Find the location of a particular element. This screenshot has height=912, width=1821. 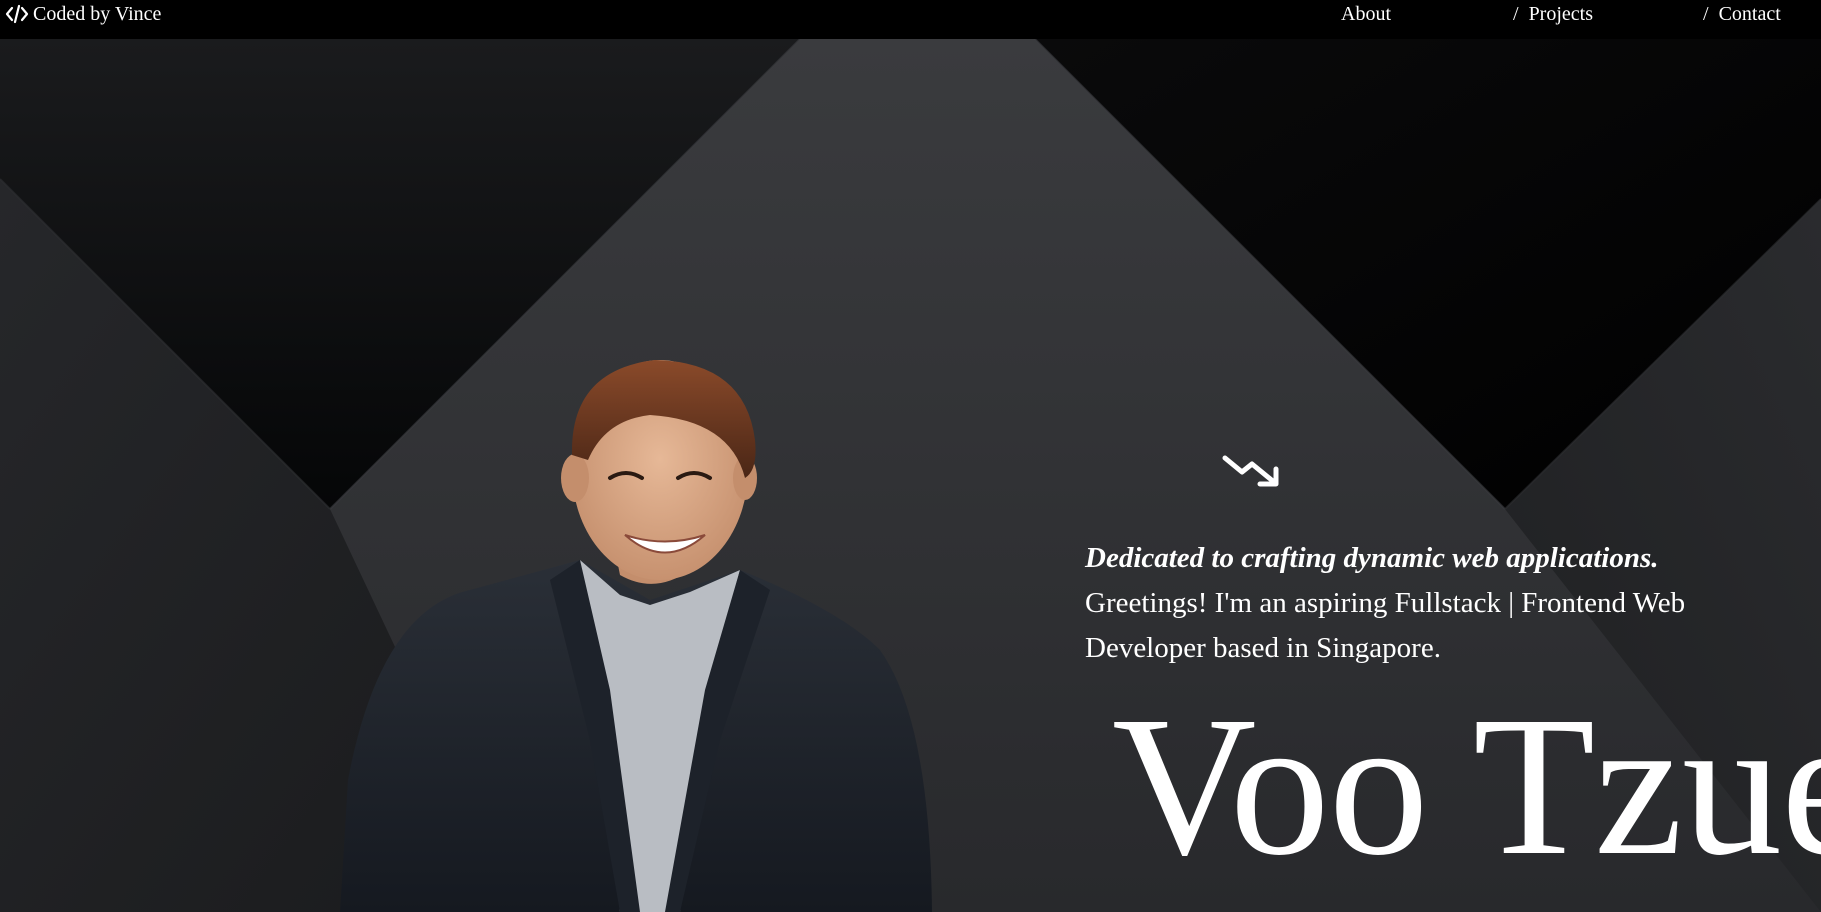

brand-label: Coded by Vince is located at coordinates (97, 13).